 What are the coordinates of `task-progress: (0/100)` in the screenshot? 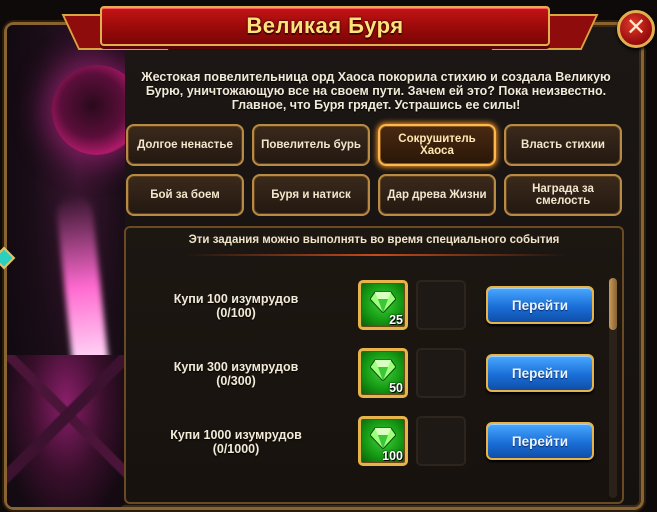 It's located at (236, 313).